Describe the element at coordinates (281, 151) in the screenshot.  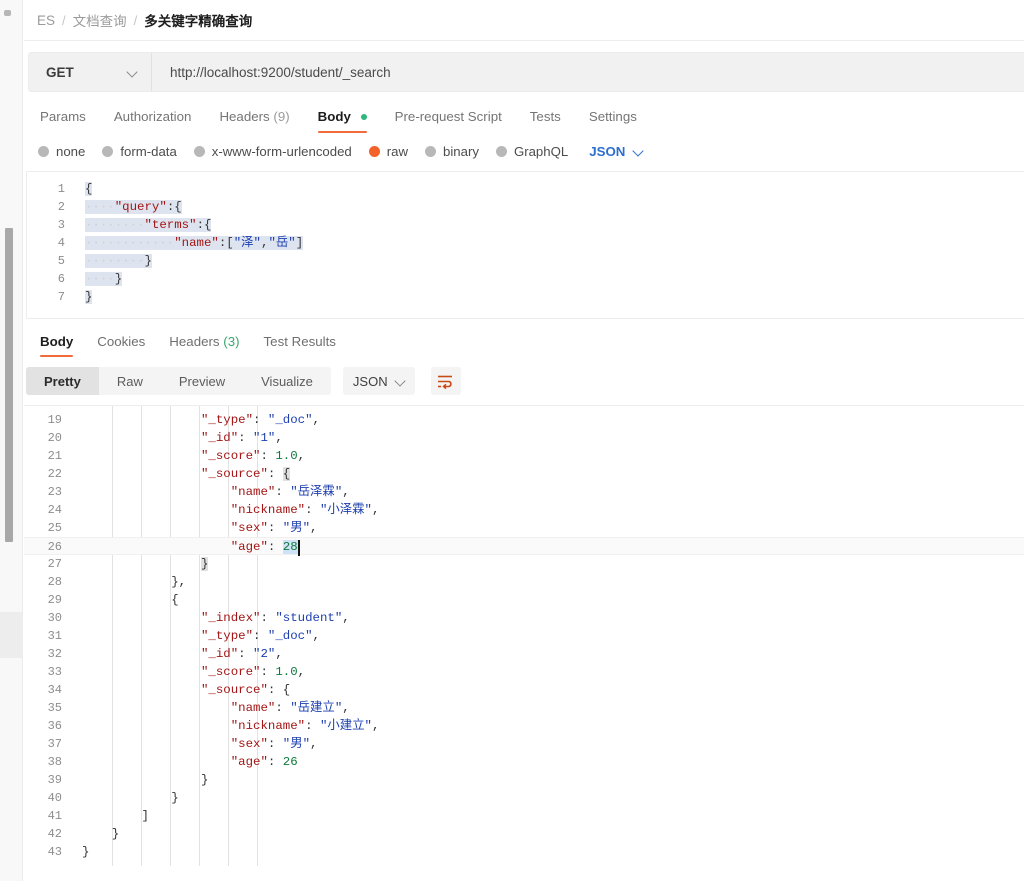
I see `body-type-label: x-www-form-urlencoded` at that location.